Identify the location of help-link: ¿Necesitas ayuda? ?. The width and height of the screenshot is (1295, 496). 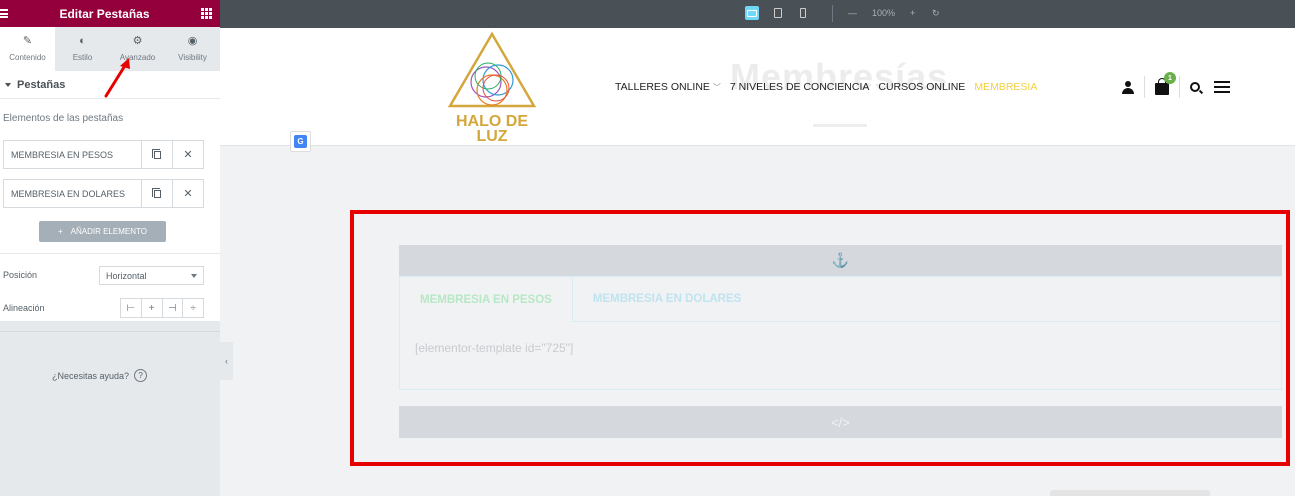
(100, 375).